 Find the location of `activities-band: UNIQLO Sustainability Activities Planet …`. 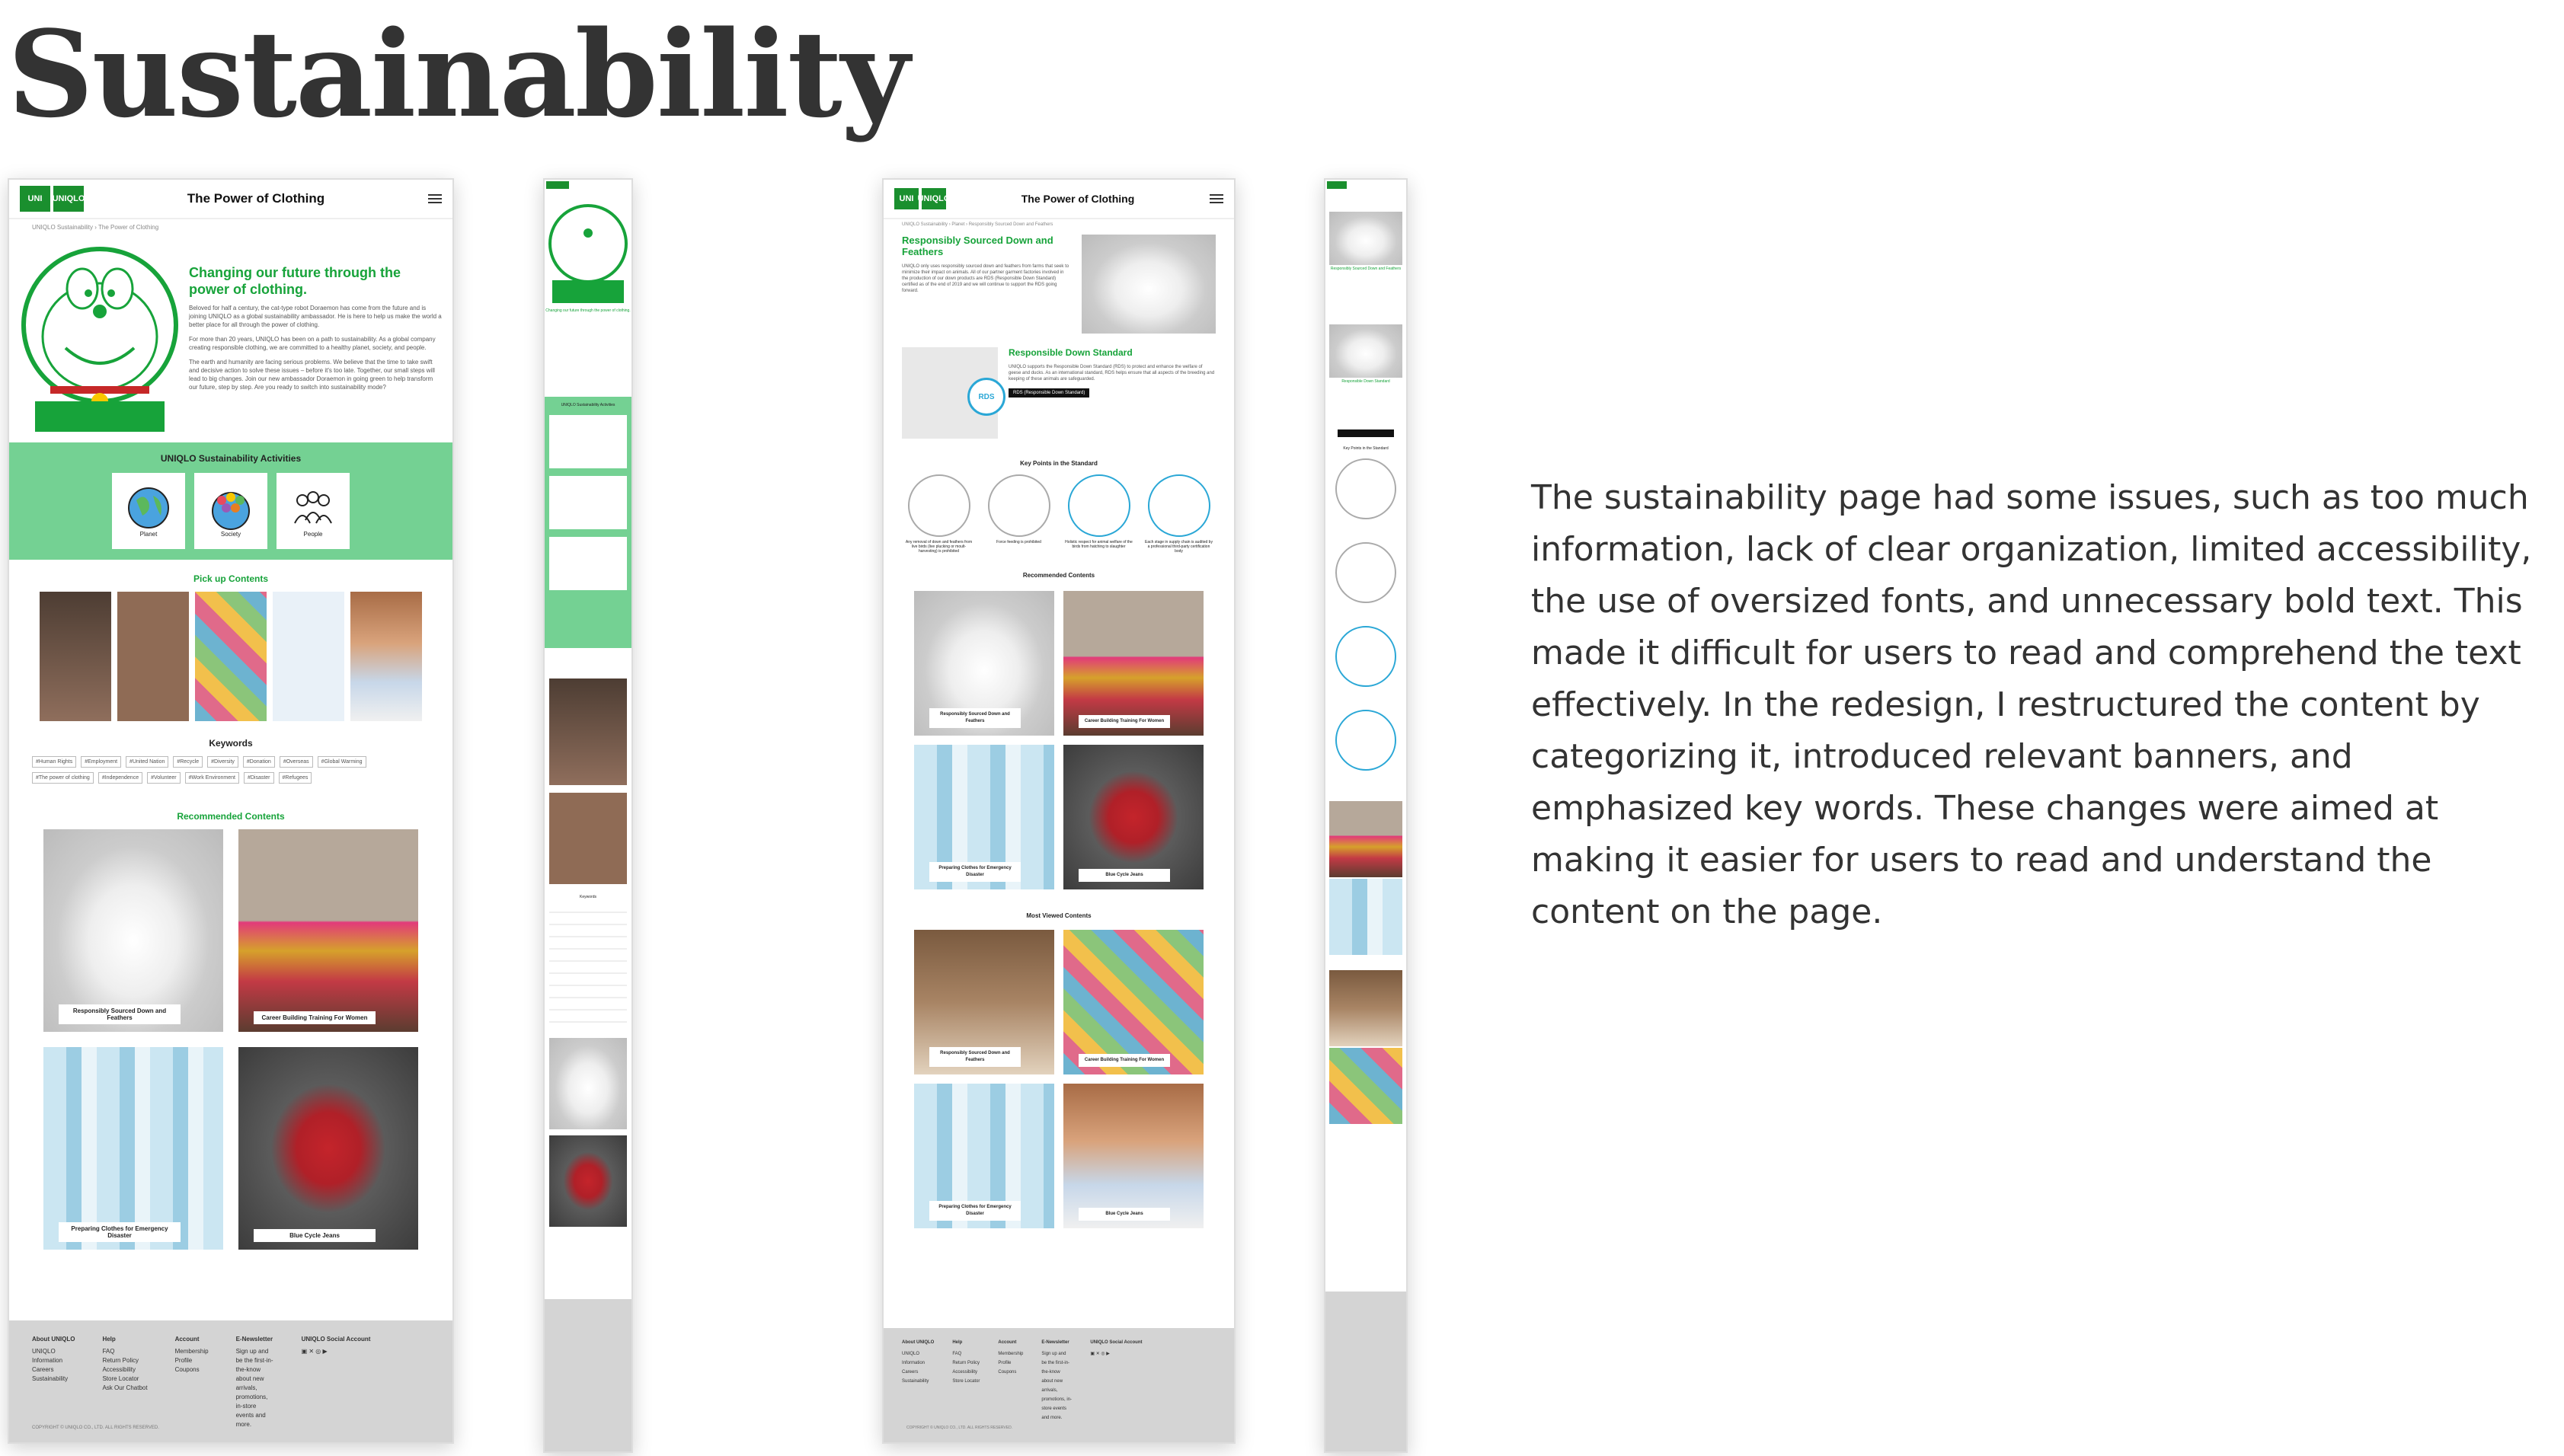

activities-band: UNIQLO Sustainability Activities Planet … is located at coordinates (230, 501).